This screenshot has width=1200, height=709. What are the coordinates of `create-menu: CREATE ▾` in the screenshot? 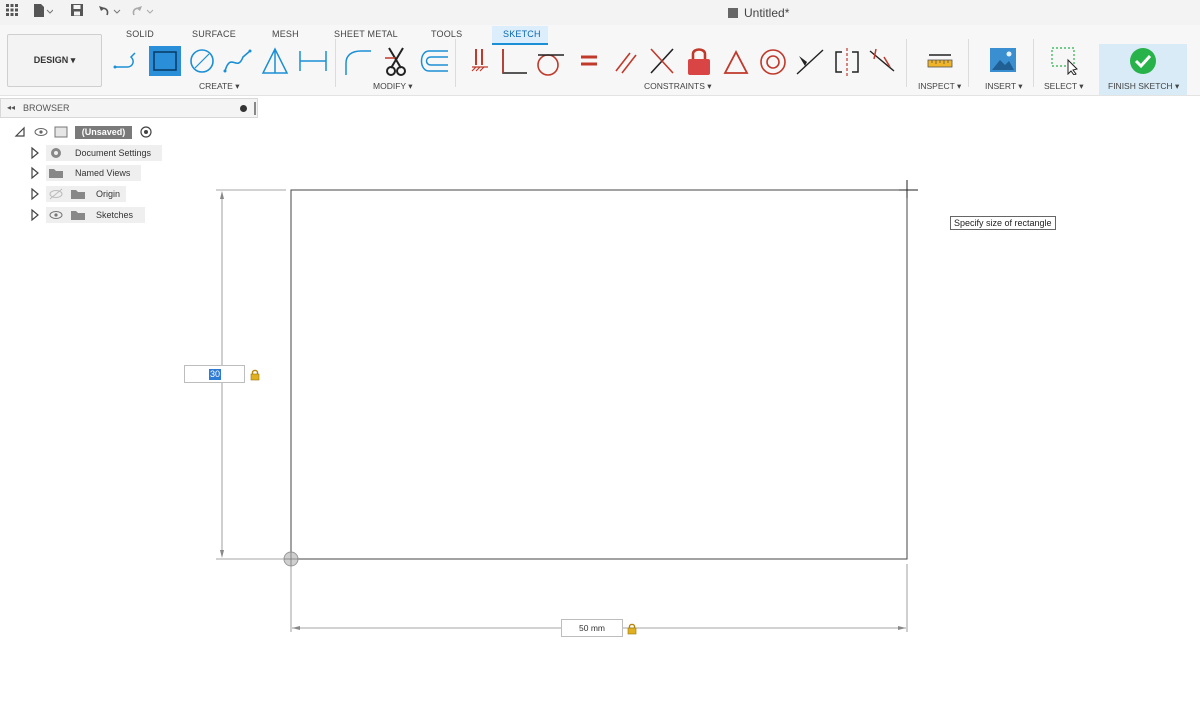 It's located at (219, 86).